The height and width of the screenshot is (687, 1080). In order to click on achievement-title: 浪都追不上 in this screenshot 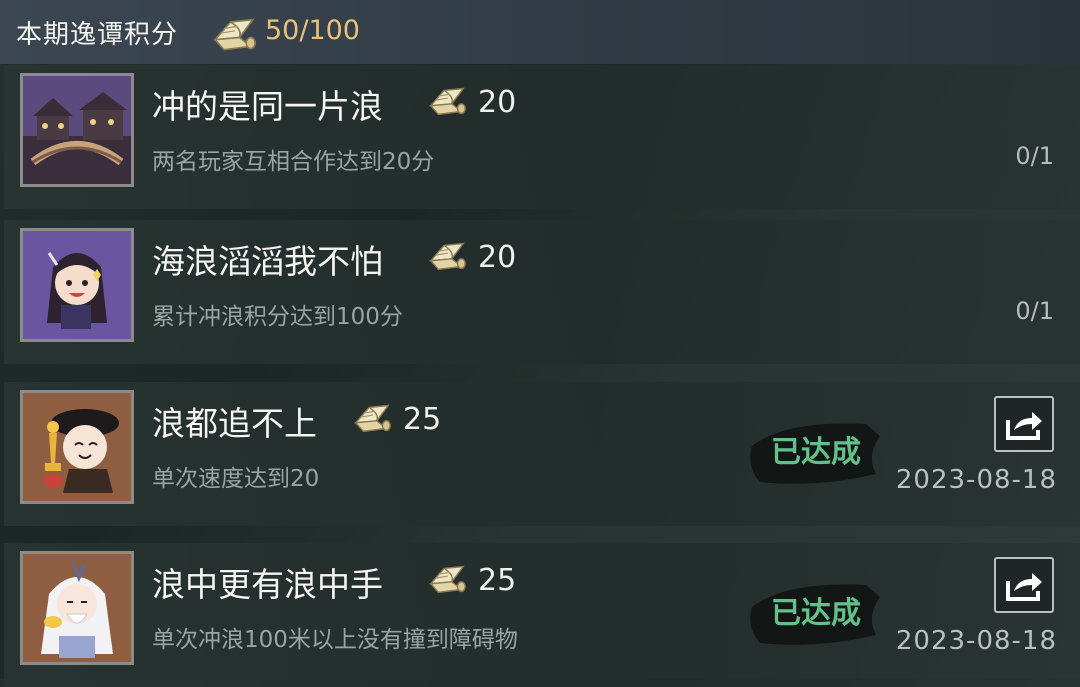, I will do `click(234, 423)`.